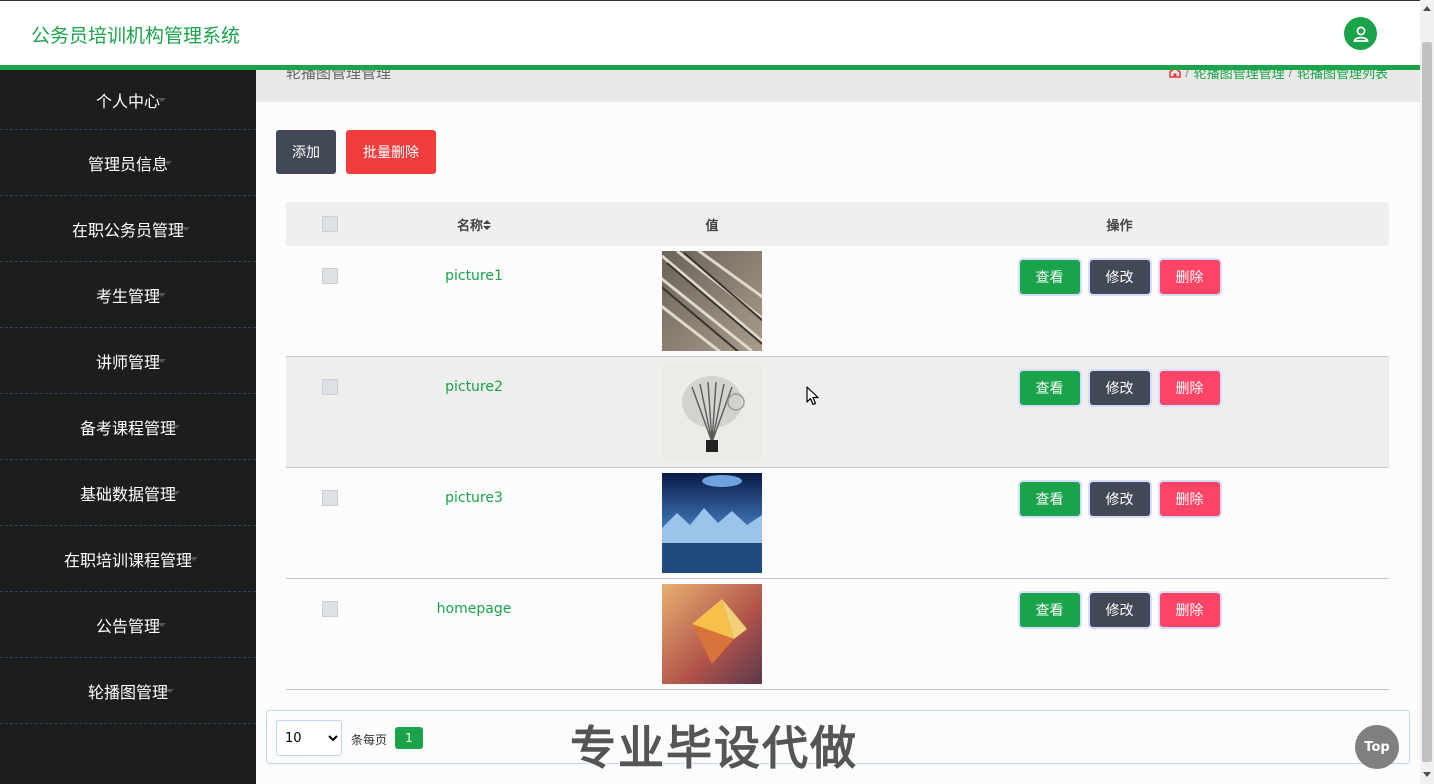 This screenshot has height=784, width=1434. What do you see at coordinates (330, 224) in the screenshot?
I see `select-all-checkbox` at bounding box center [330, 224].